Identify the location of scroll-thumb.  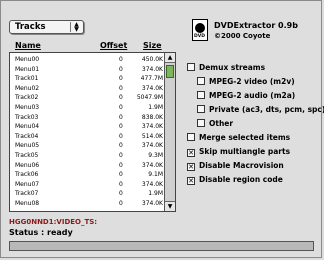
(170, 71).